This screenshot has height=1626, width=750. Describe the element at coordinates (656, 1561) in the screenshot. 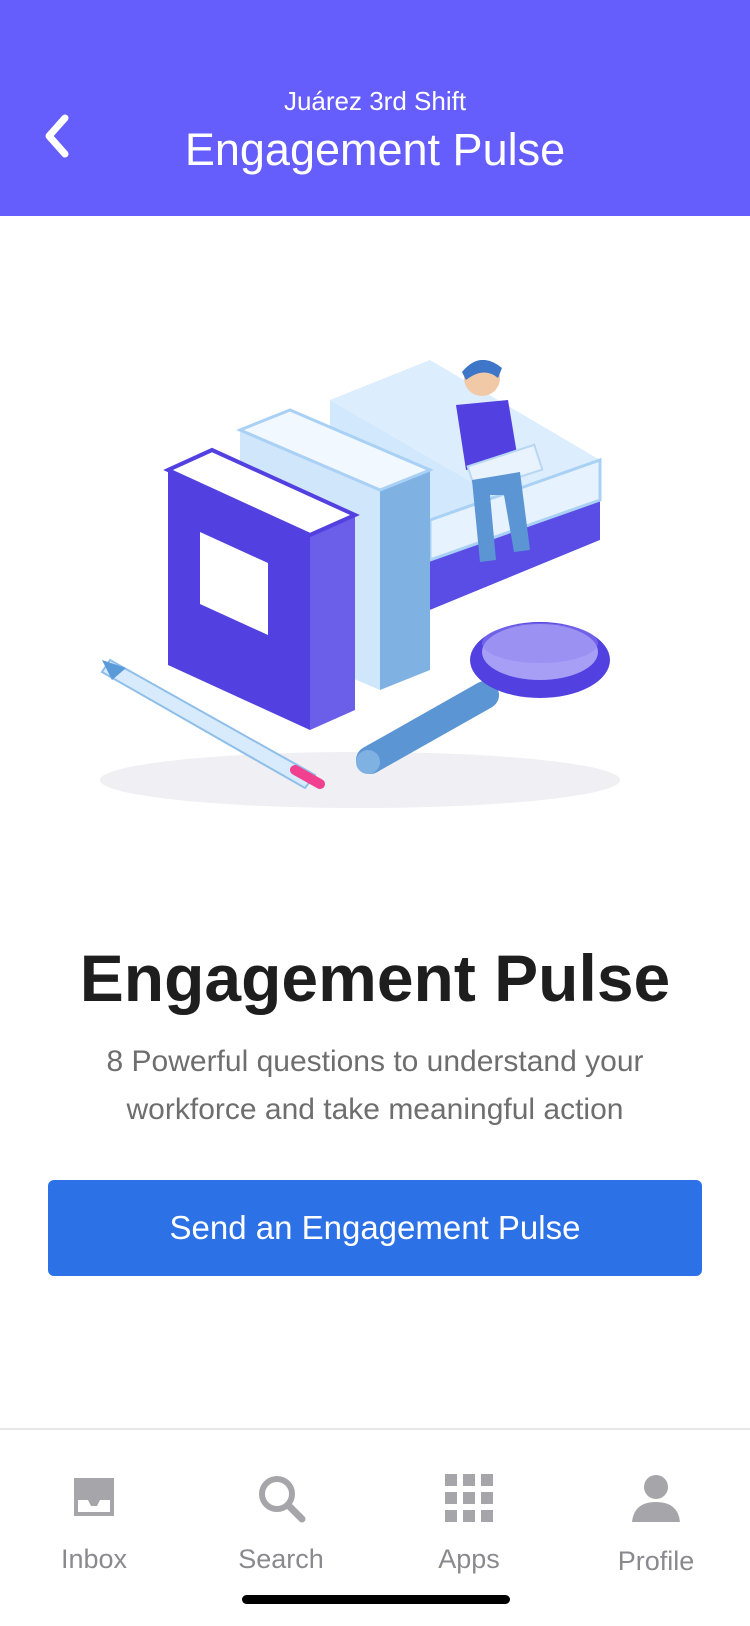

I see `tab-label-profile: Profile` at that location.